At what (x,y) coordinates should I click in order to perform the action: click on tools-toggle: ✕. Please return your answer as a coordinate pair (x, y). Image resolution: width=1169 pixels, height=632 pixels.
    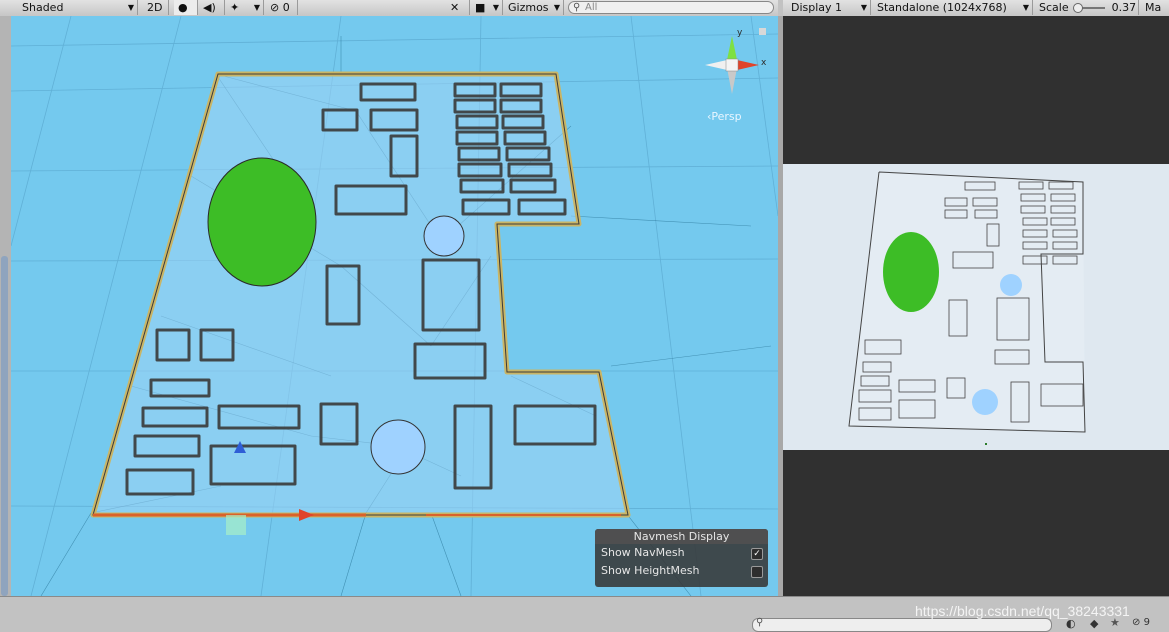
    Looking at the image, I should click on (458, 7).